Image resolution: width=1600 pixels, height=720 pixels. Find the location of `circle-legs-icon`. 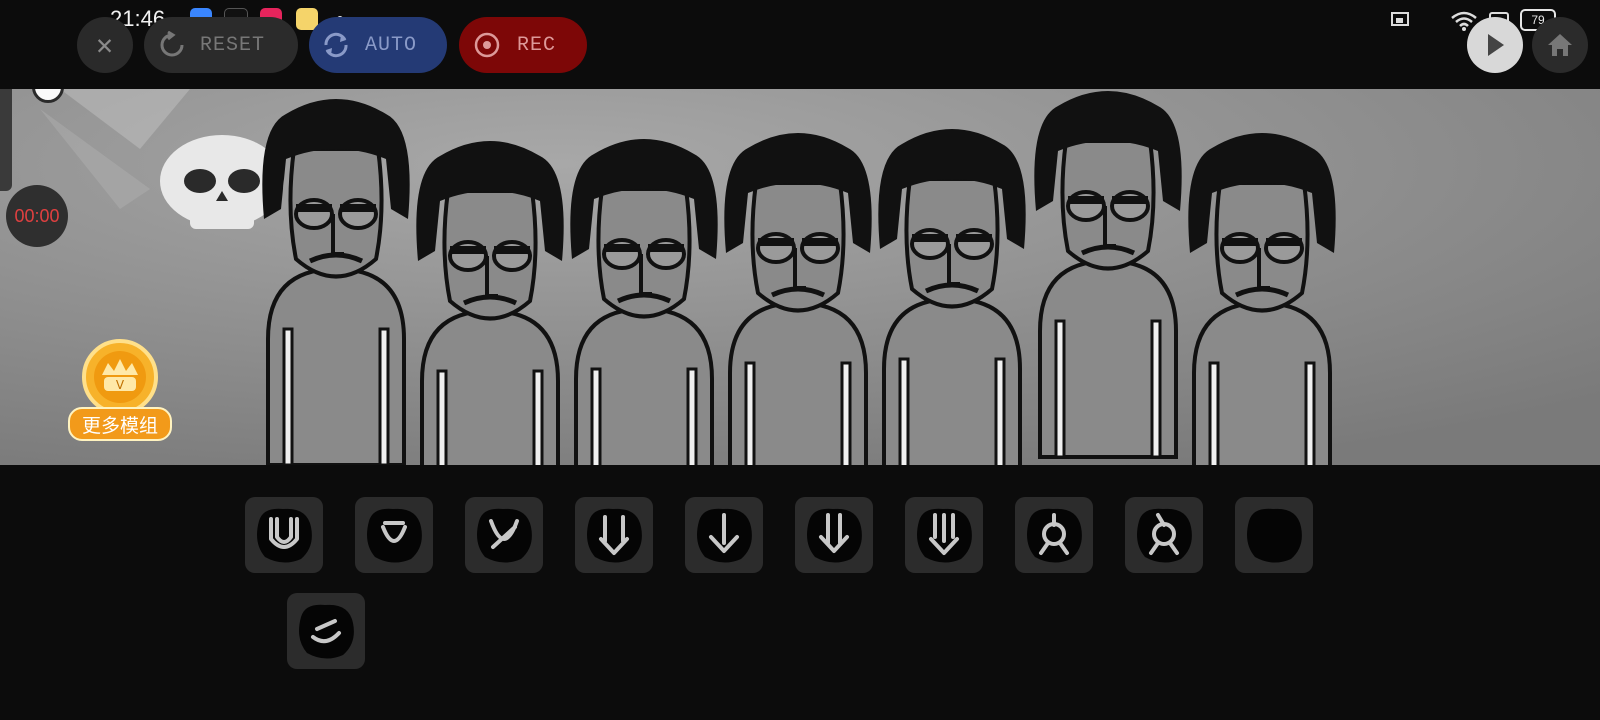

circle-legs-icon is located at coordinates (1054, 535).